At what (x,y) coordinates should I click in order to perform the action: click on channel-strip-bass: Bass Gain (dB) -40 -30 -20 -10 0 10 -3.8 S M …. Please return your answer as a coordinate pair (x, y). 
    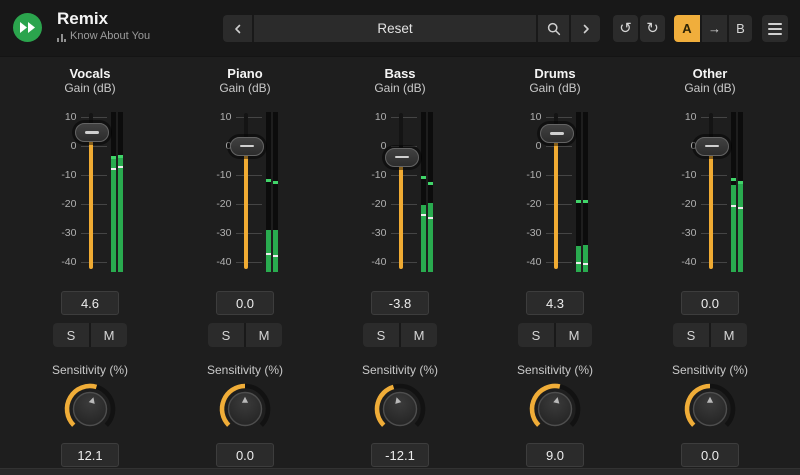
    Looking at the image, I should click on (400, 262).